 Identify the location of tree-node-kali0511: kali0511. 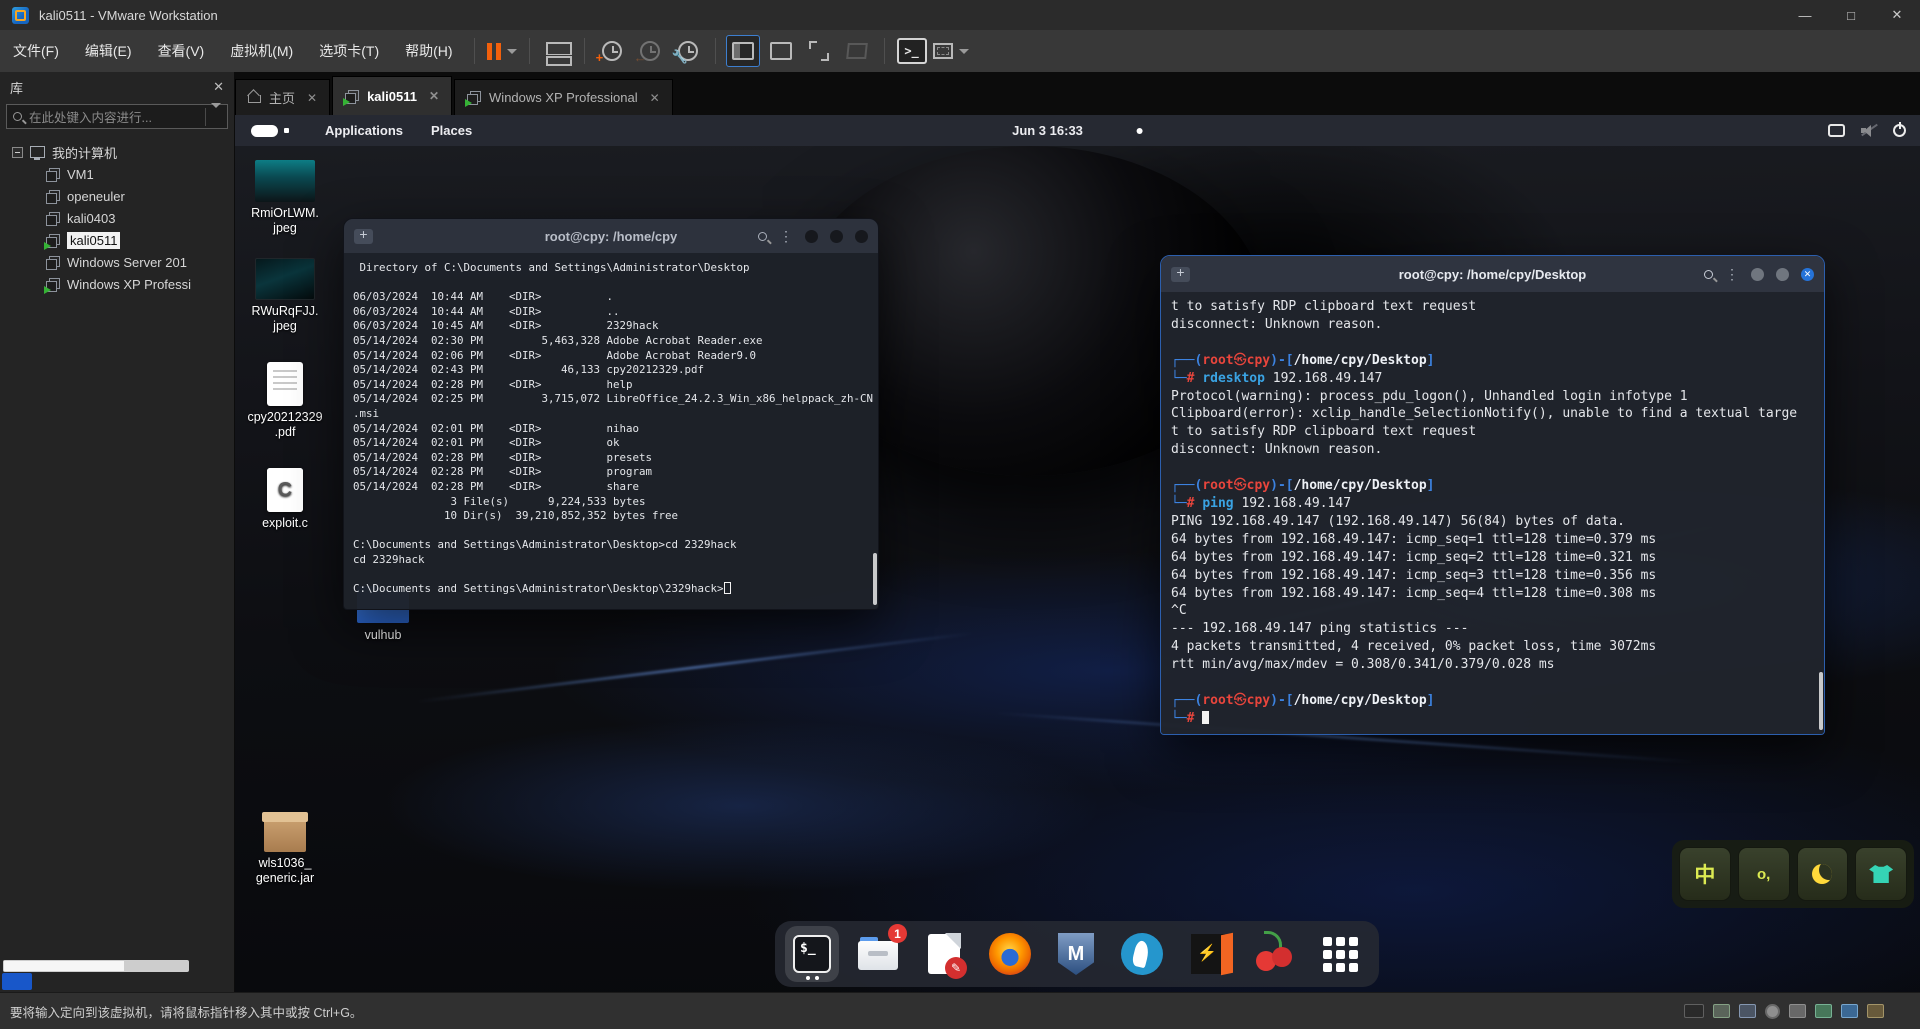
(117, 240).